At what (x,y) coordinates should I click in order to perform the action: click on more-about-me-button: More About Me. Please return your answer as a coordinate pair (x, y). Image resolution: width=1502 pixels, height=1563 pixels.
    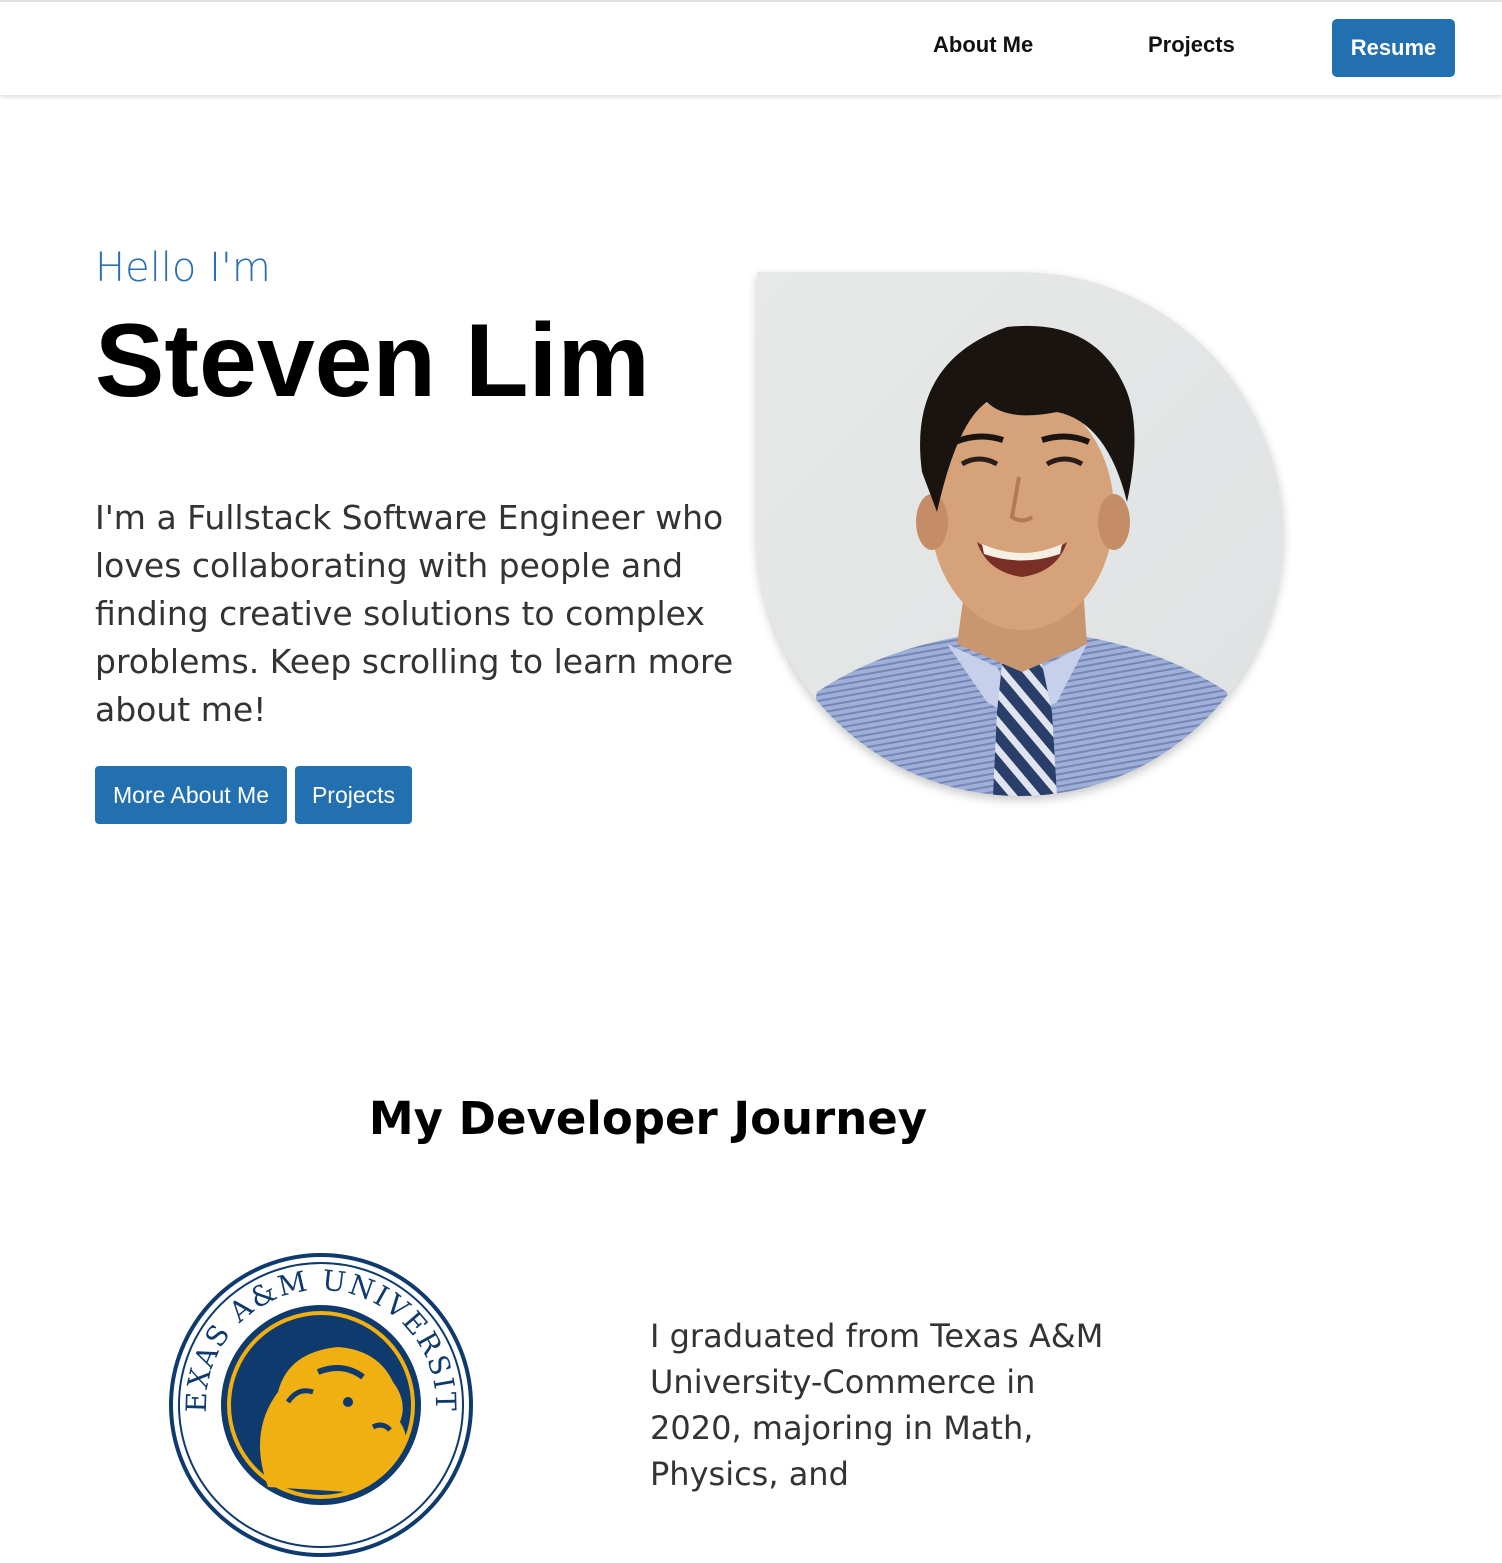
    Looking at the image, I should click on (191, 795).